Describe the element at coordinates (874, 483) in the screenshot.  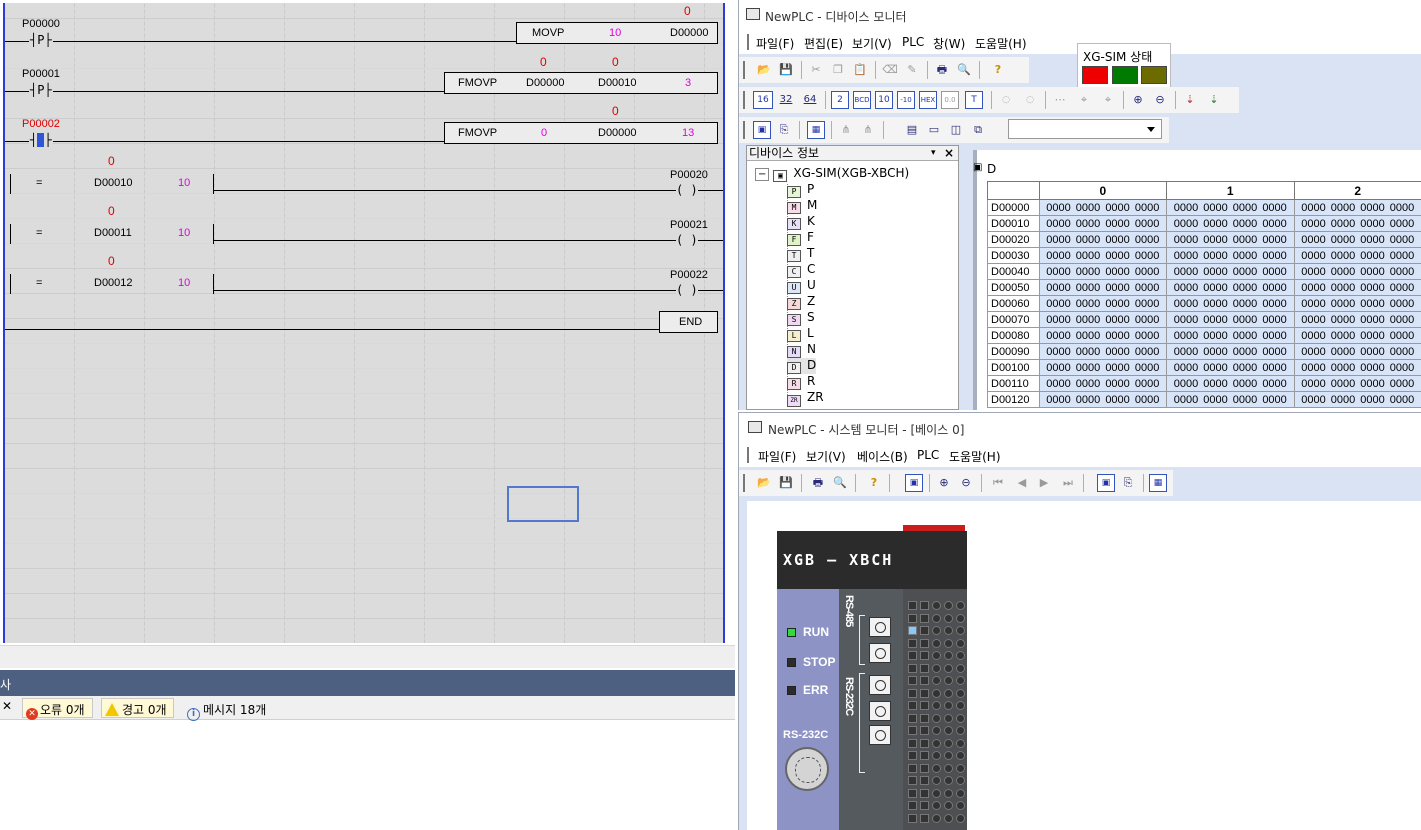
I see `sys-help-icon: ?` at that location.